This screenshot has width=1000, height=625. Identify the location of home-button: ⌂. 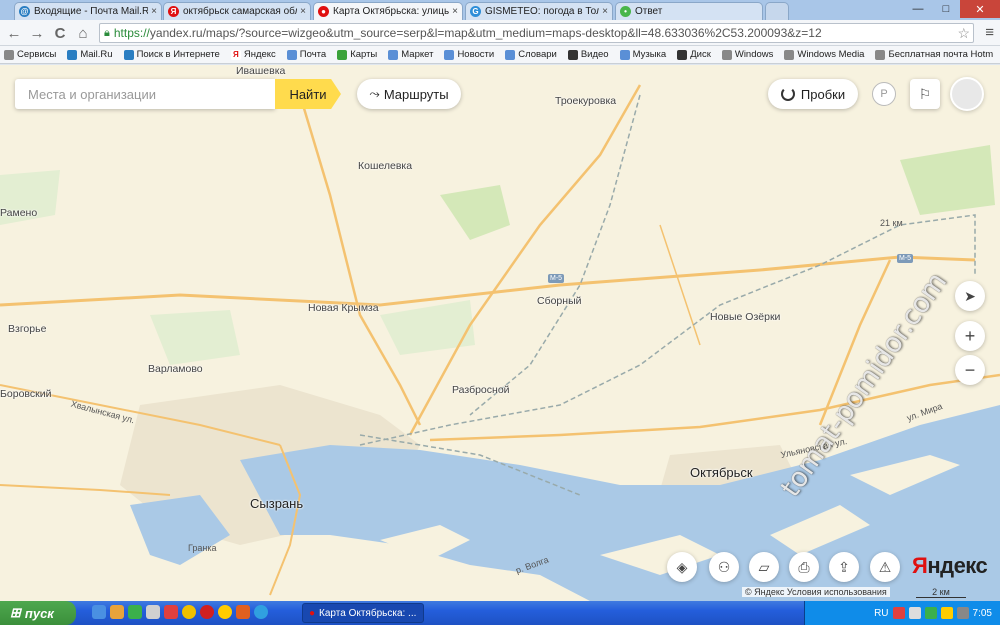
(83, 33).